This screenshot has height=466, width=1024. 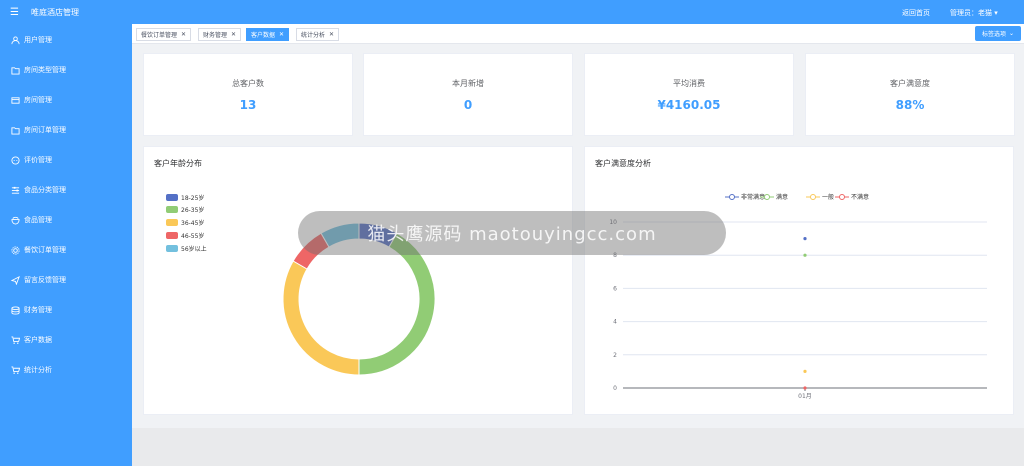 I want to click on sidebar-item-3: 房间订单管理, so click(x=66, y=130).